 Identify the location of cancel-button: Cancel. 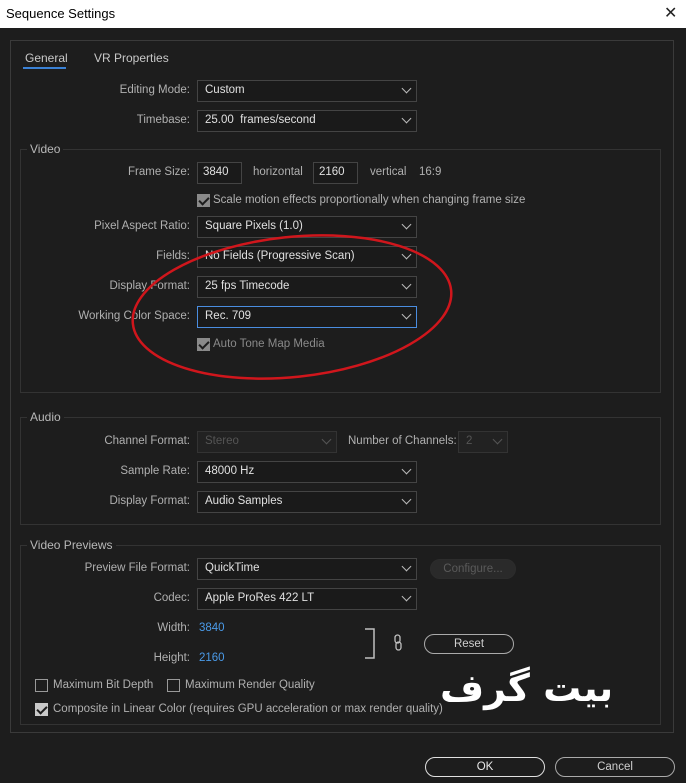
(615, 767).